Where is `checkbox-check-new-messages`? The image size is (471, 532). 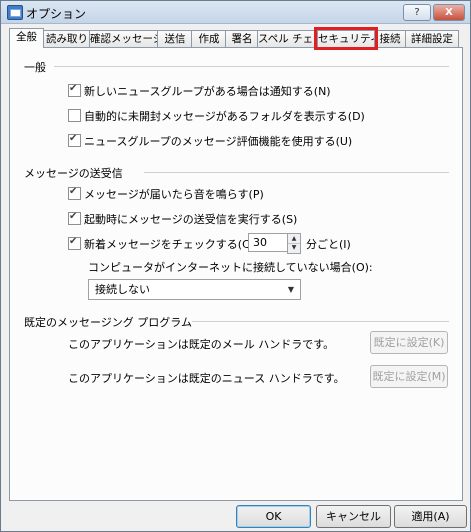
checkbox-check-new-messages is located at coordinates (74, 243).